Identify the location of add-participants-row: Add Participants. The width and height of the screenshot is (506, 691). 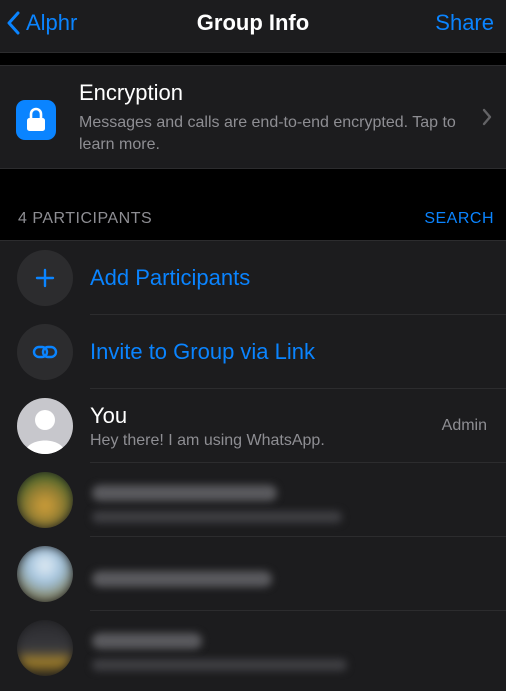
(253, 278).